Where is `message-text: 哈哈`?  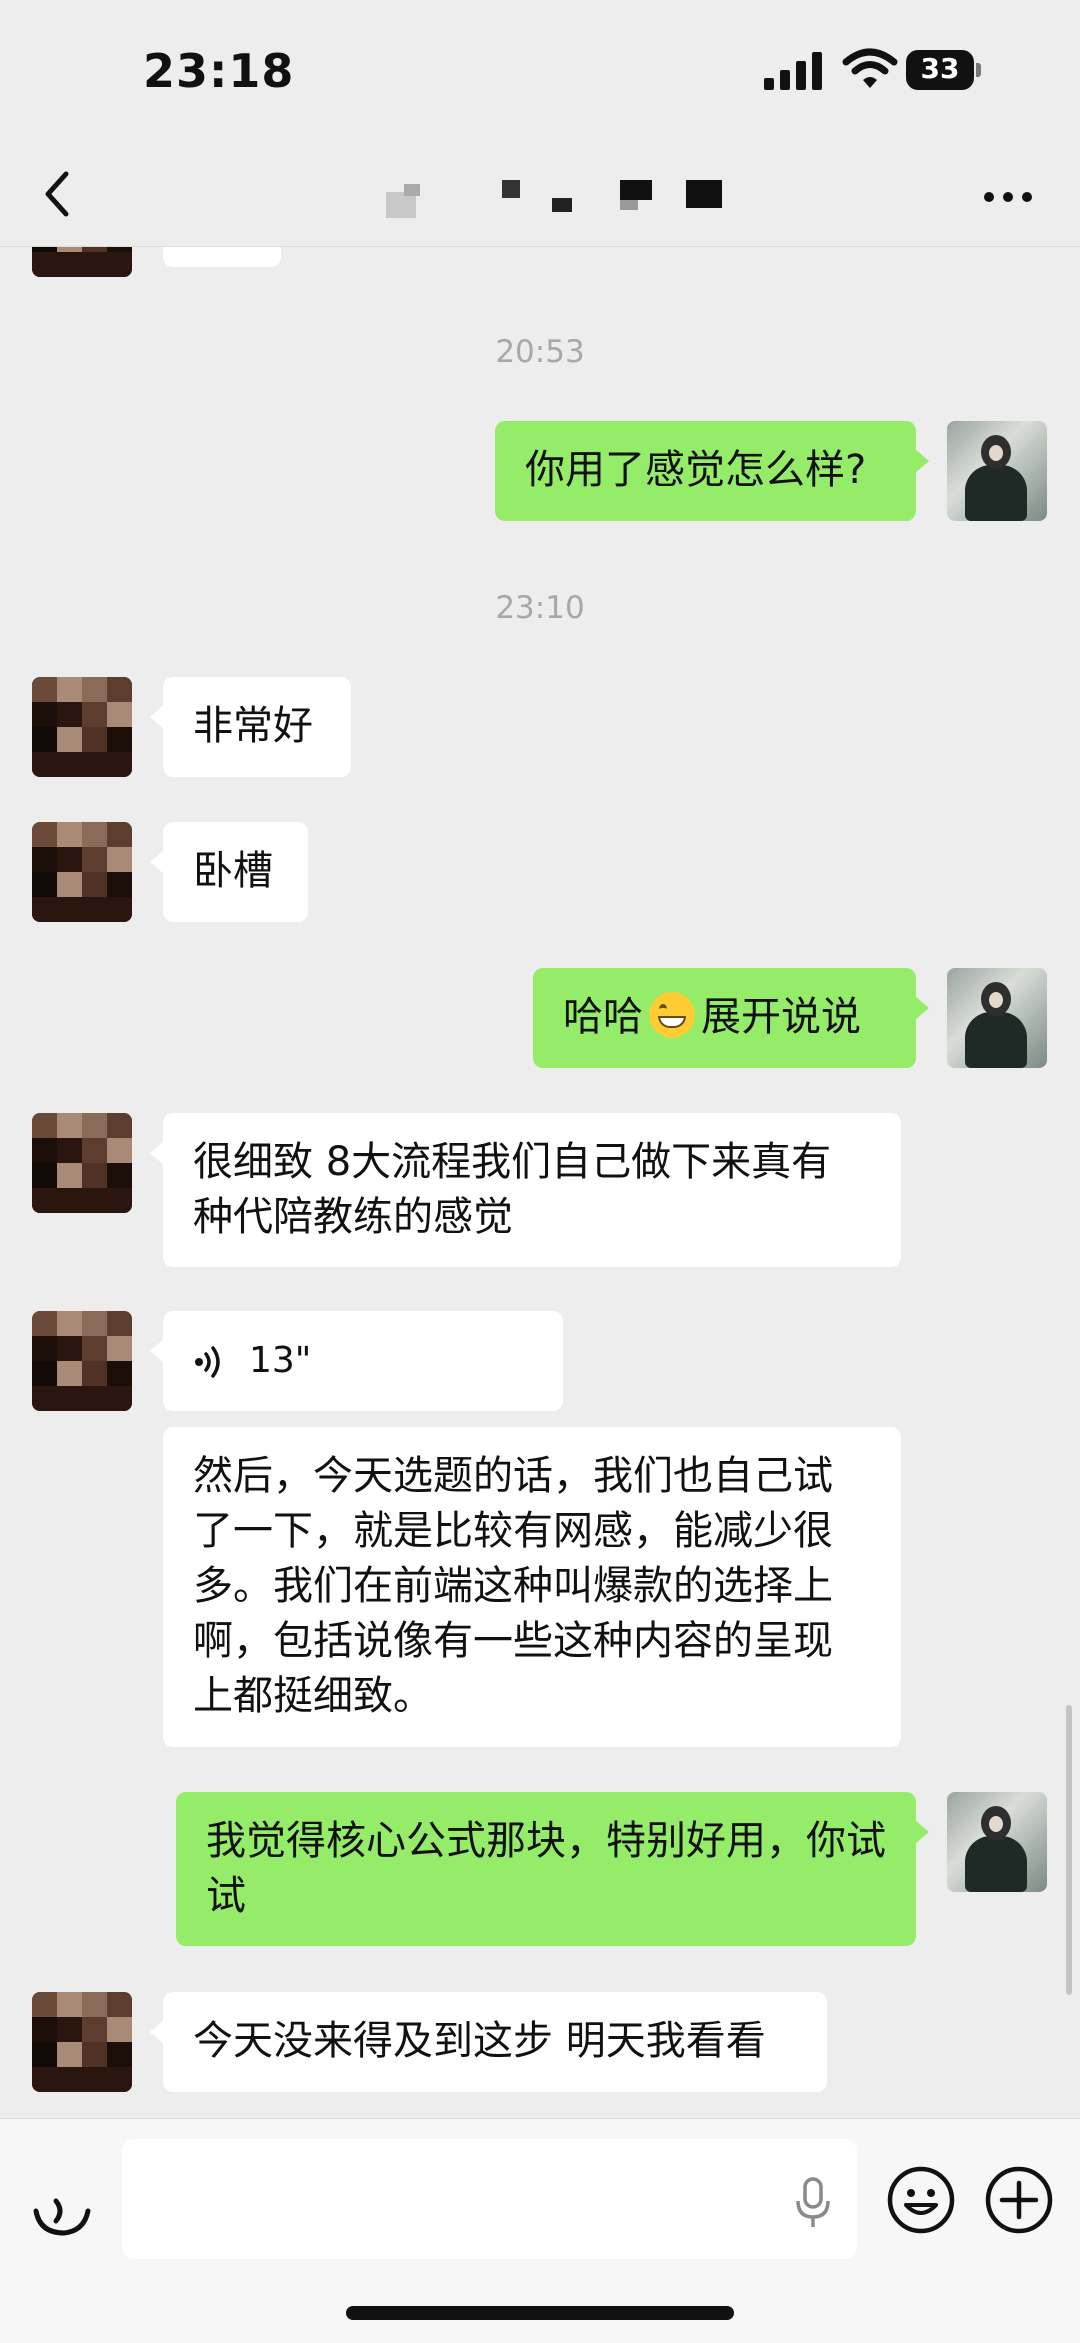
message-text: 哈哈 is located at coordinates (603, 1017).